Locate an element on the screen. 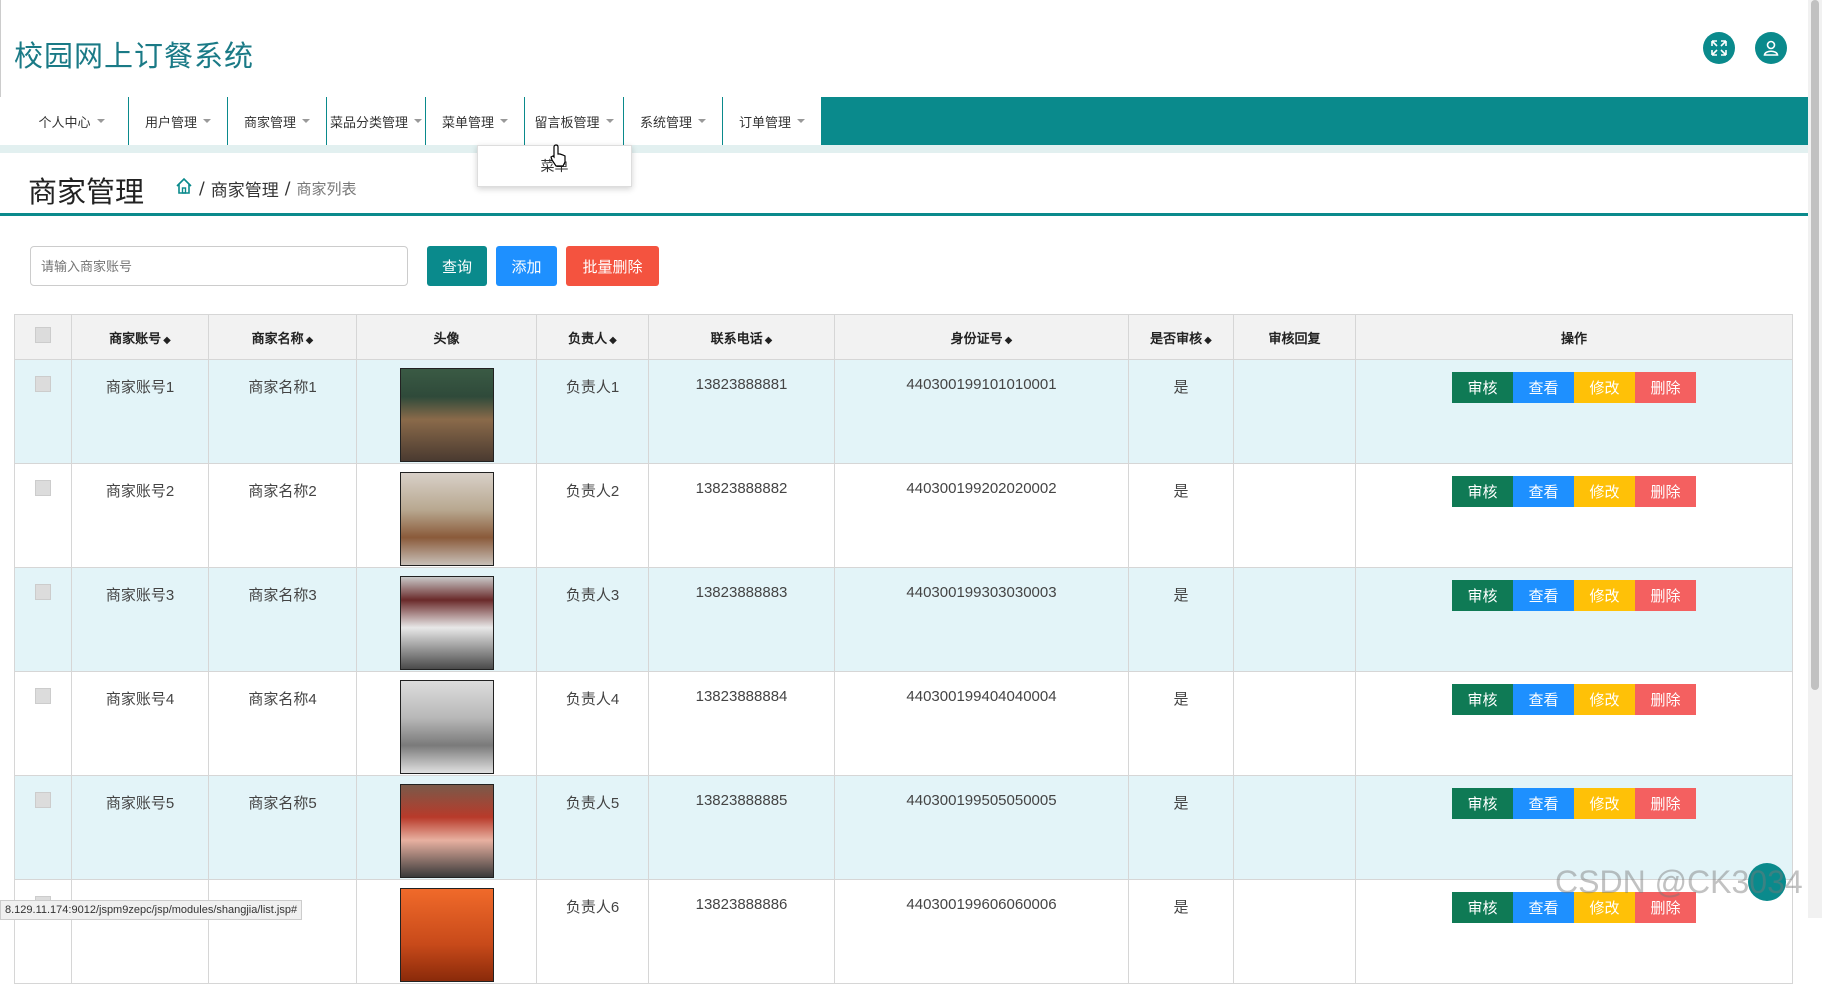 Image resolution: width=1822 pixels, height=984 pixels. cell-account: 商家账号5 is located at coordinates (140, 827).